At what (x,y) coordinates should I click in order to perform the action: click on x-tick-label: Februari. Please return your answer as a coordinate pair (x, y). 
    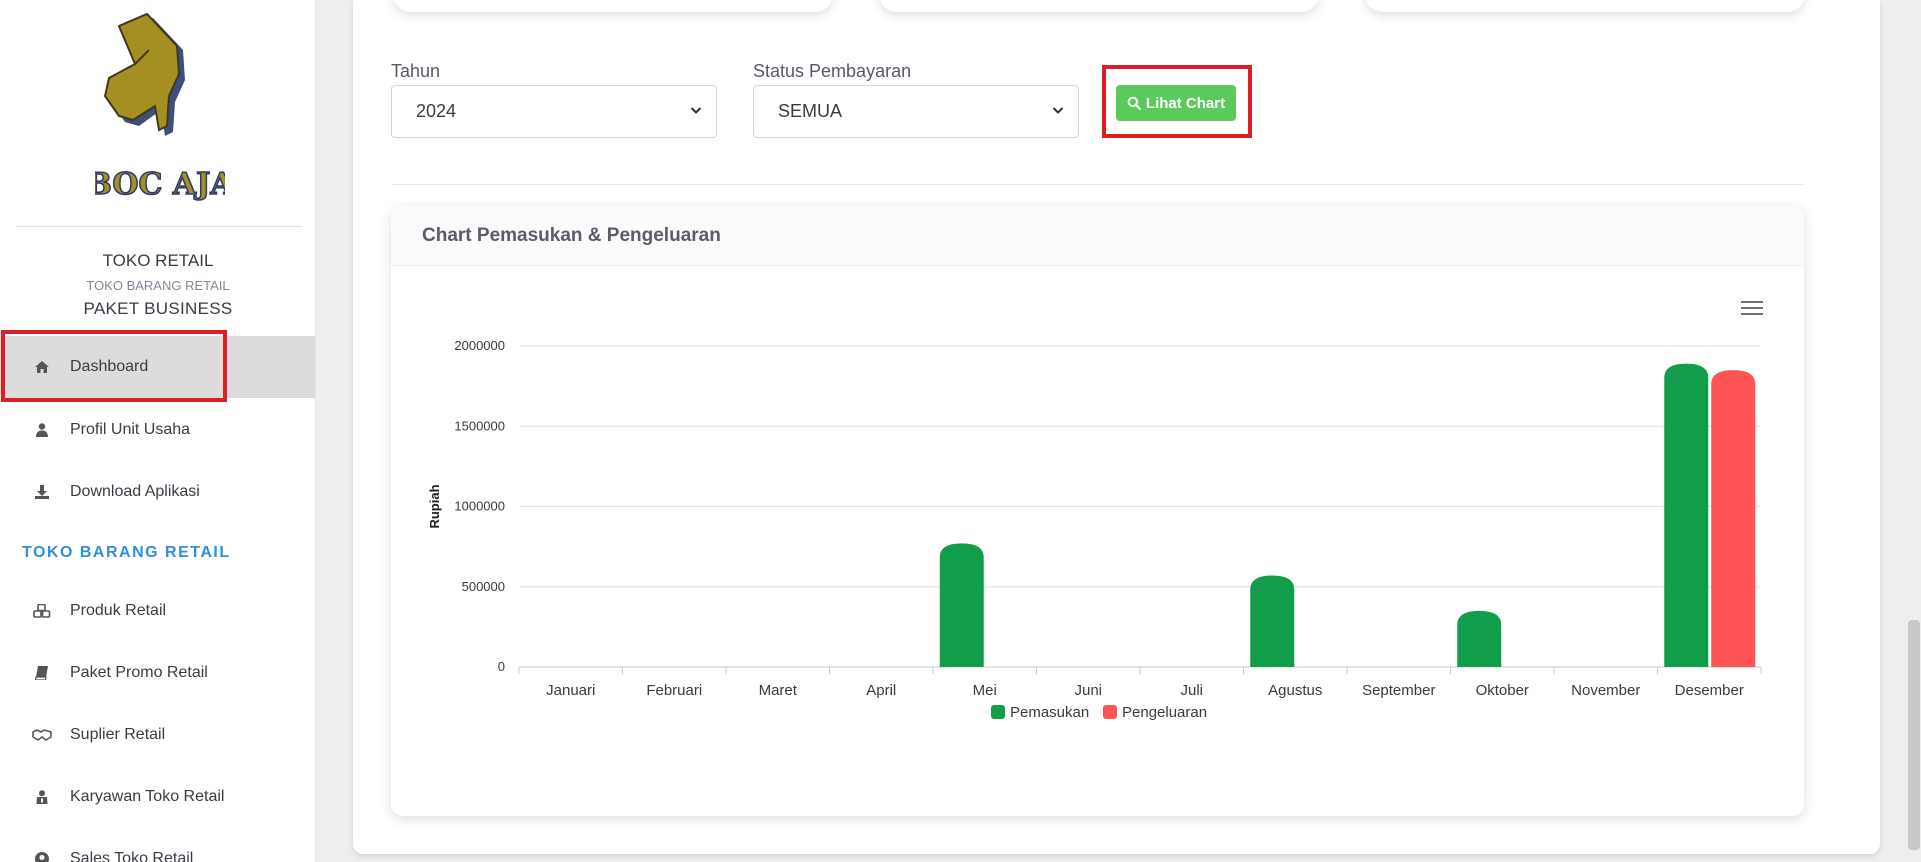
    Looking at the image, I should click on (674, 690).